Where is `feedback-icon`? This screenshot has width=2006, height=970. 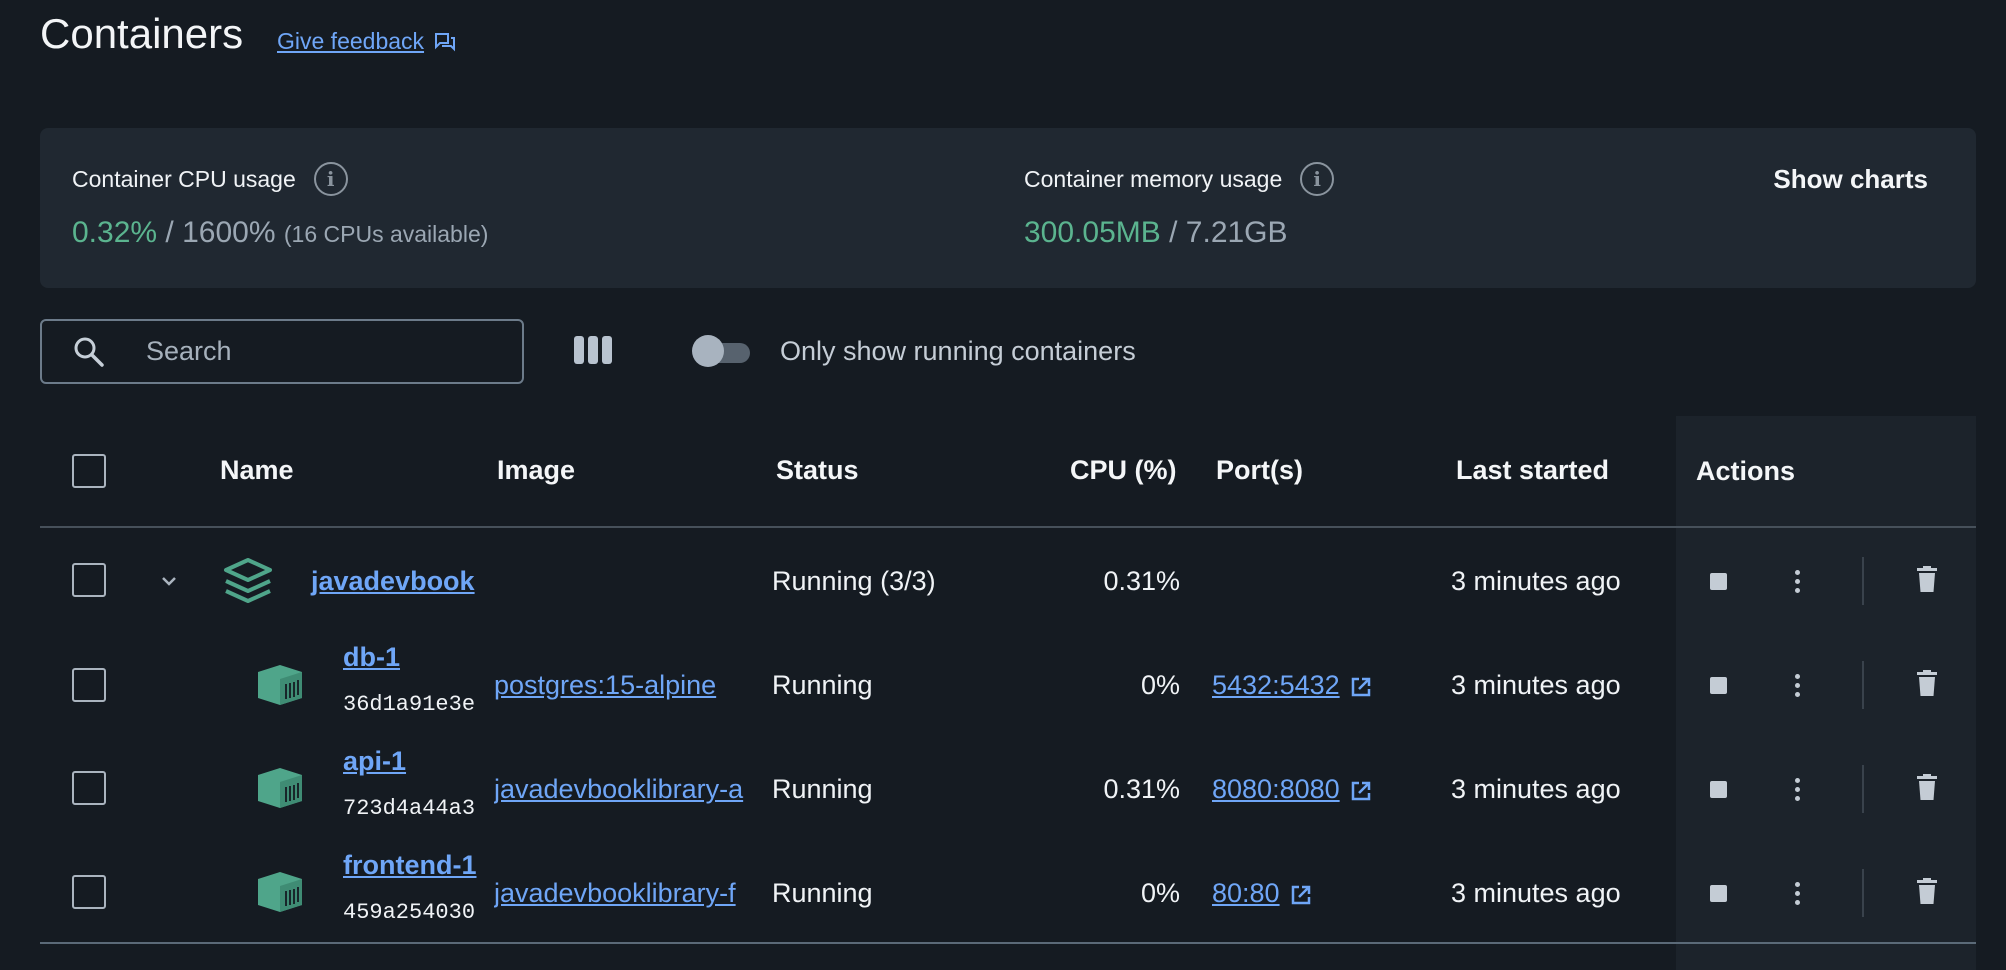 feedback-icon is located at coordinates (445, 41).